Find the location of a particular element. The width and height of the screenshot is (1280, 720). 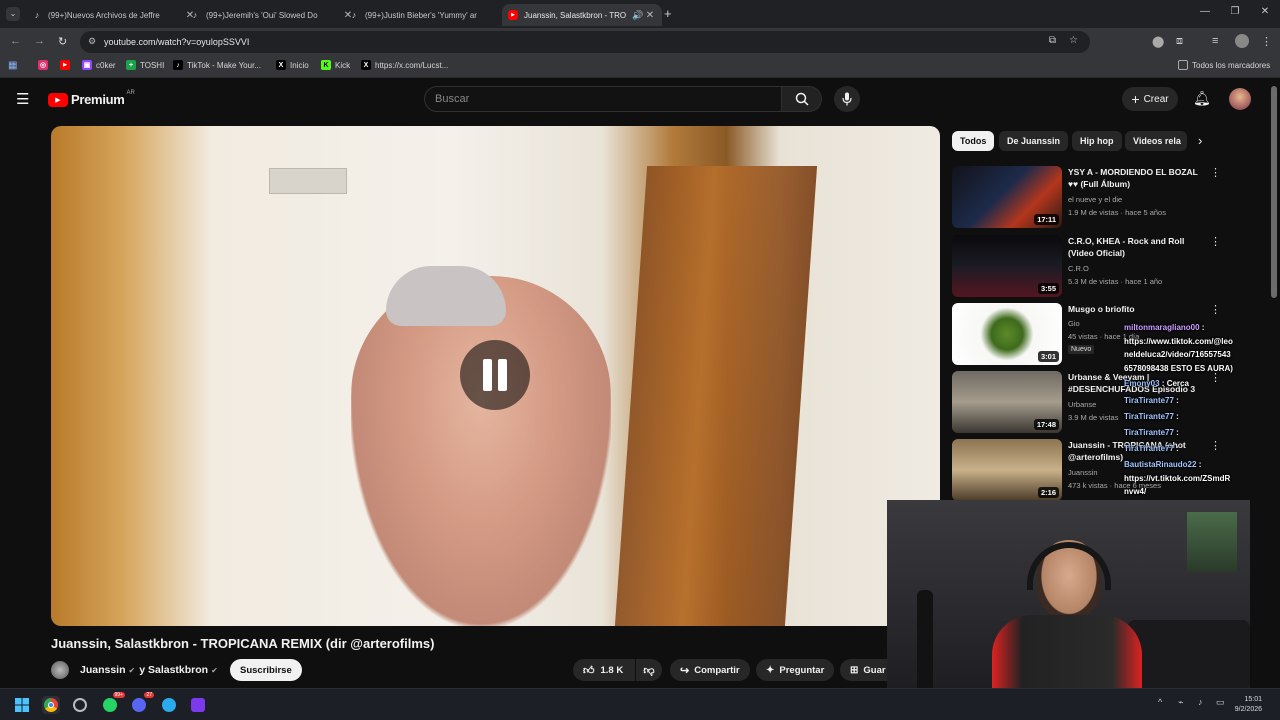

chip-all: Todos is located at coordinates (973, 141).